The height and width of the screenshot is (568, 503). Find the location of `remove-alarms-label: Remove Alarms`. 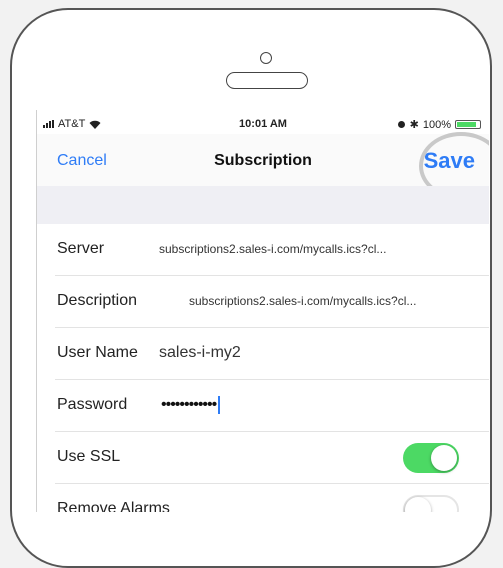

remove-alarms-label: Remove Alarms is located at coordinates (113, 506).